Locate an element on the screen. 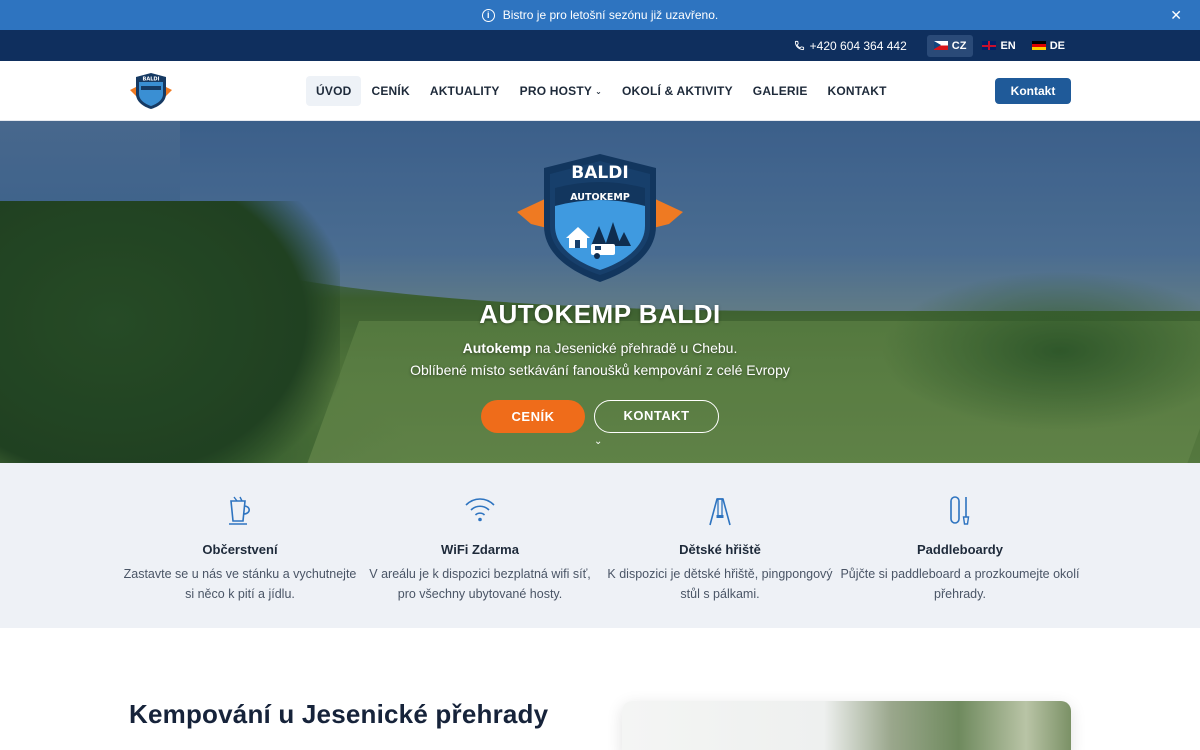 Image resolution: width=1200 pixels, height=750 pixels. scroll-down-icon: ⌄ is located at coordinates (598, 441).